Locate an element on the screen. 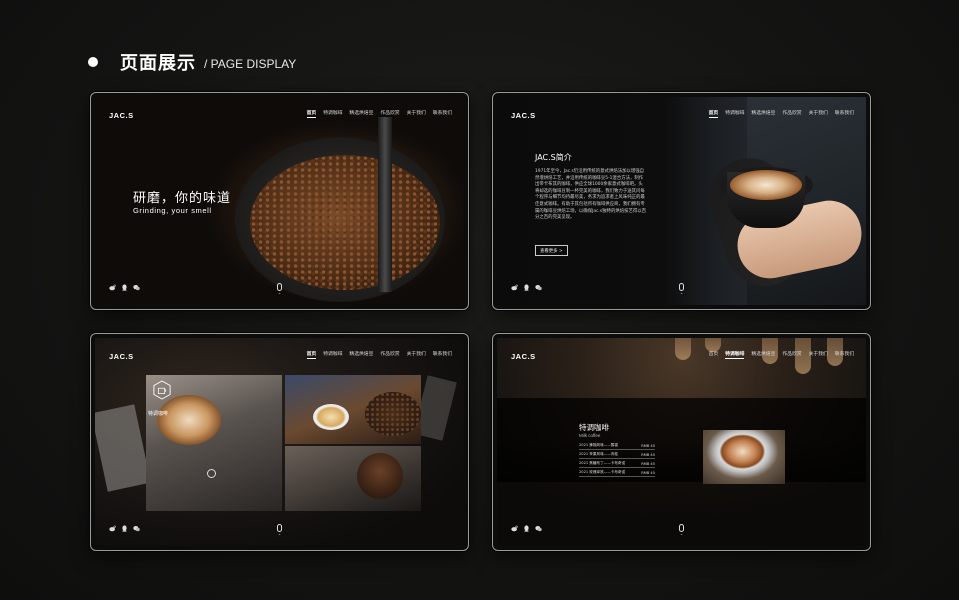 Image resolution: width=959 pixels, height=600 pixels. arrow-circle-icon is located at coordinates (211, 473).